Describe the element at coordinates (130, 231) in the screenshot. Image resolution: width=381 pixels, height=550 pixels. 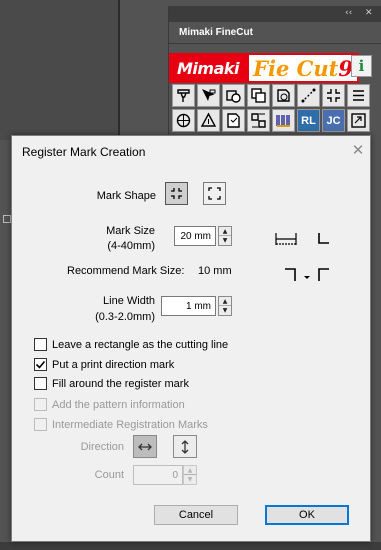
I see `mark-size-label: Mark Size` at that location.